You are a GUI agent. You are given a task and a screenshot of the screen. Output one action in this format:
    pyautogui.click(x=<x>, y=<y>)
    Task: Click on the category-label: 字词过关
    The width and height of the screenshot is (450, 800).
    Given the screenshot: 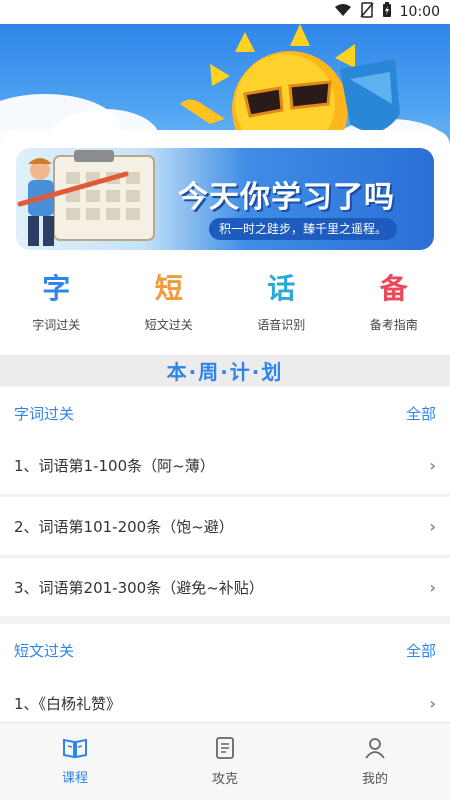 What is the action you would take?
    pyautogui.click(x=56, y=325)
    